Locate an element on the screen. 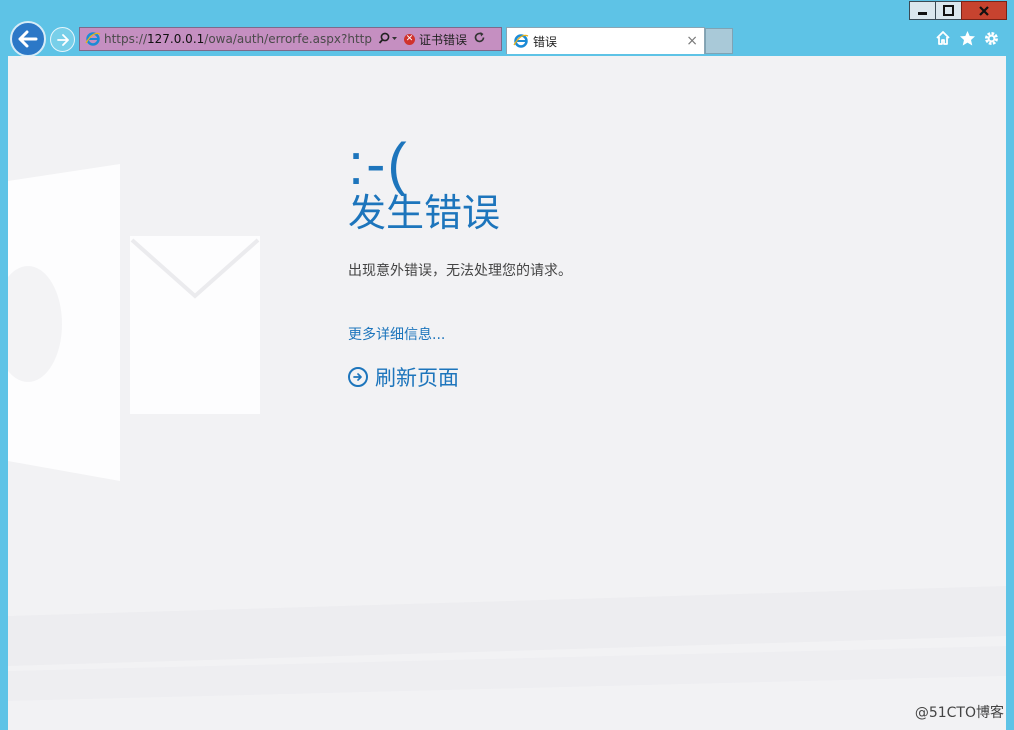  close-icon is located at coordinates (984, 10).